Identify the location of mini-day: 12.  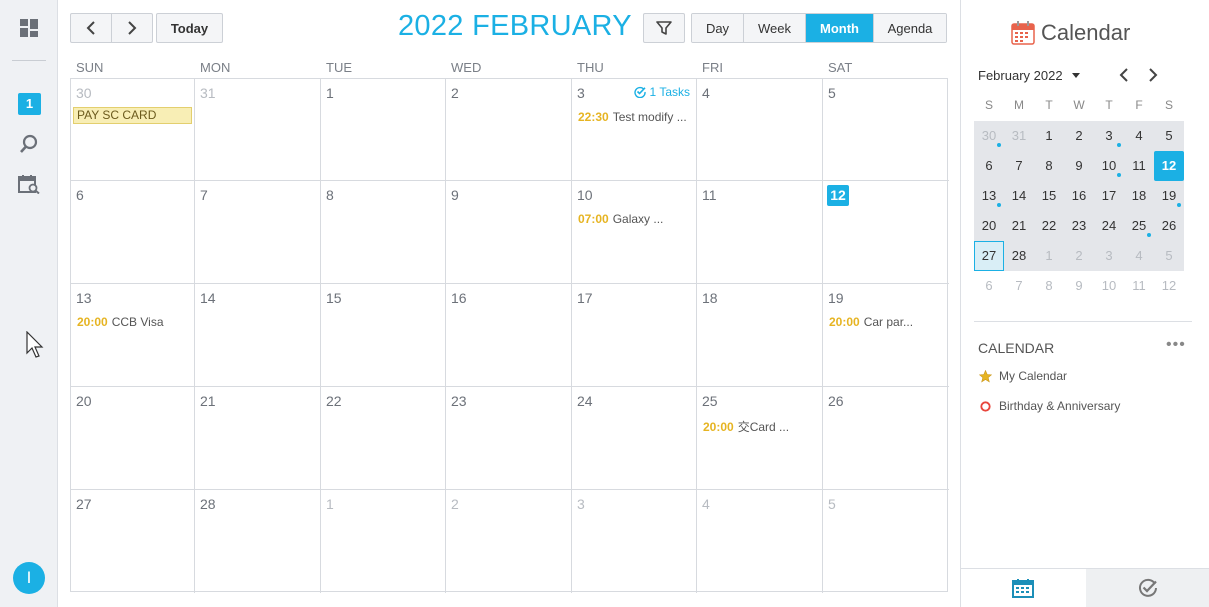
(1169, 286).